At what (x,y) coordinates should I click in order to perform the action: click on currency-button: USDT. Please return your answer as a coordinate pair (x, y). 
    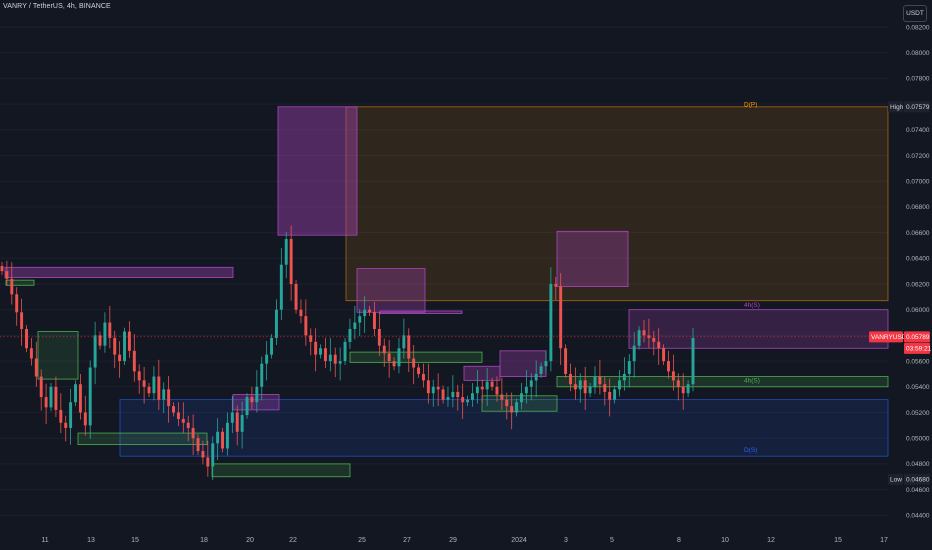
    Looking at the image, I should click on (915, 13).